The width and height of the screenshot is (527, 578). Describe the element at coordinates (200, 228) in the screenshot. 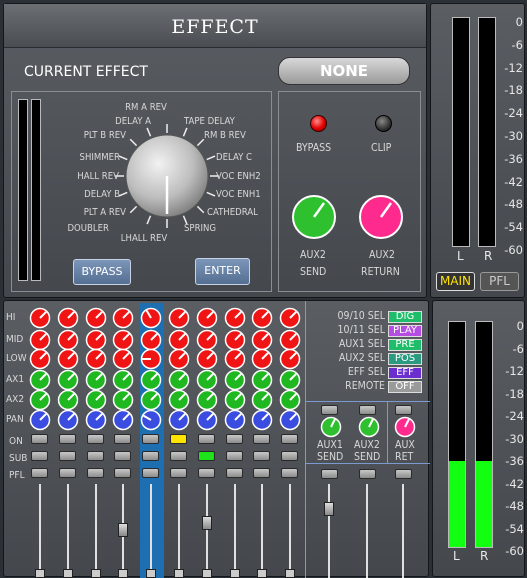

I see `effect-option-label: SPRING` at that location.